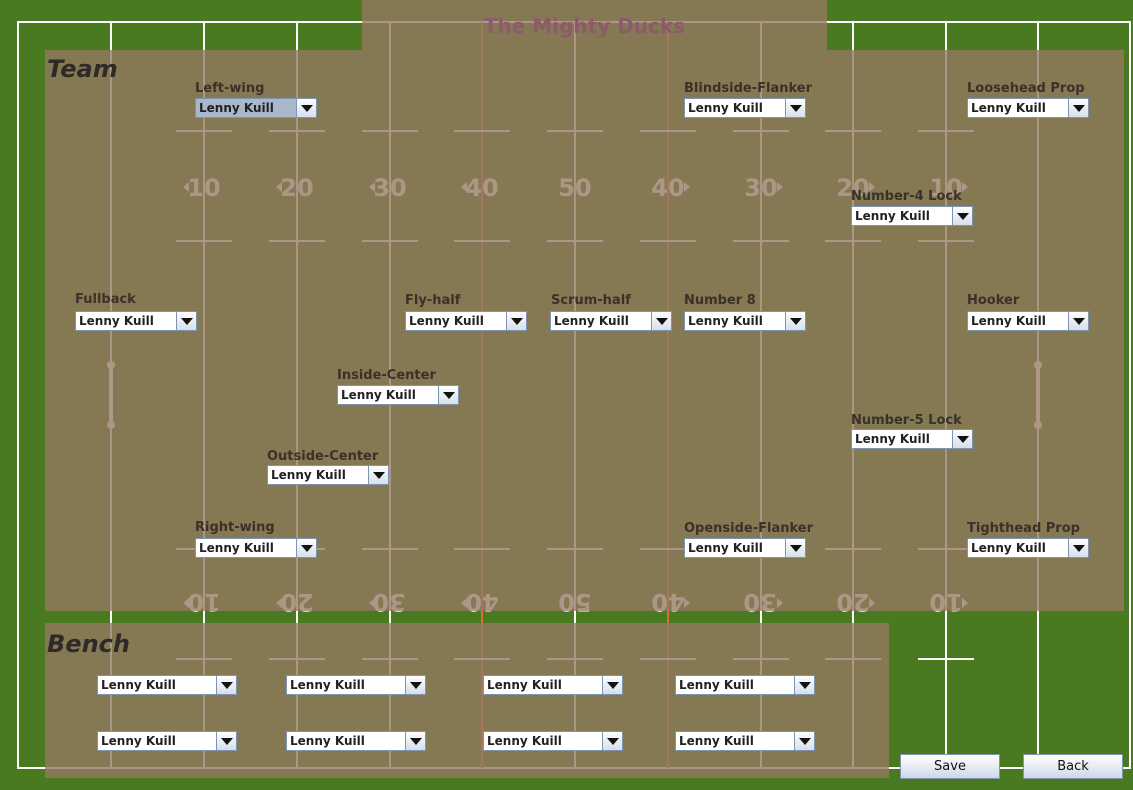 The width and height of the screenshot is (1133, 790). I want to click on bench-panel, so click(467, 700).